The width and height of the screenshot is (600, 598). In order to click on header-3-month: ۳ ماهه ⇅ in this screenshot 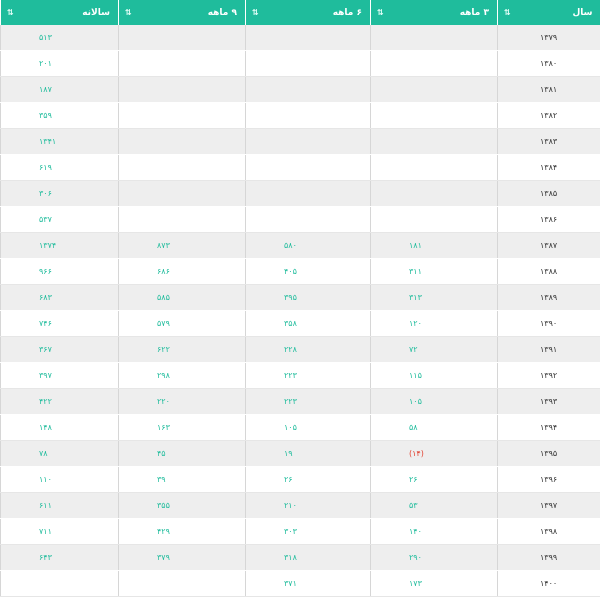, I will do `click(434, 12)`.